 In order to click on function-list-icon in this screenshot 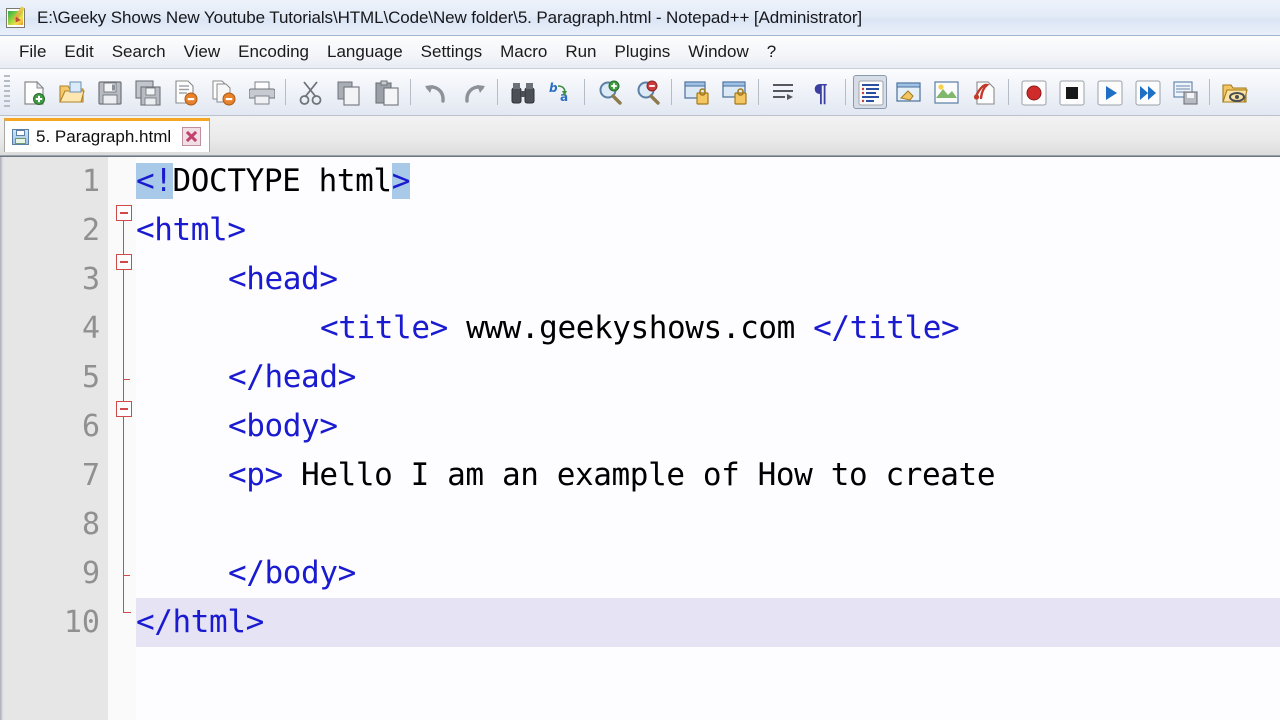, I will do `click(984, 92)`.